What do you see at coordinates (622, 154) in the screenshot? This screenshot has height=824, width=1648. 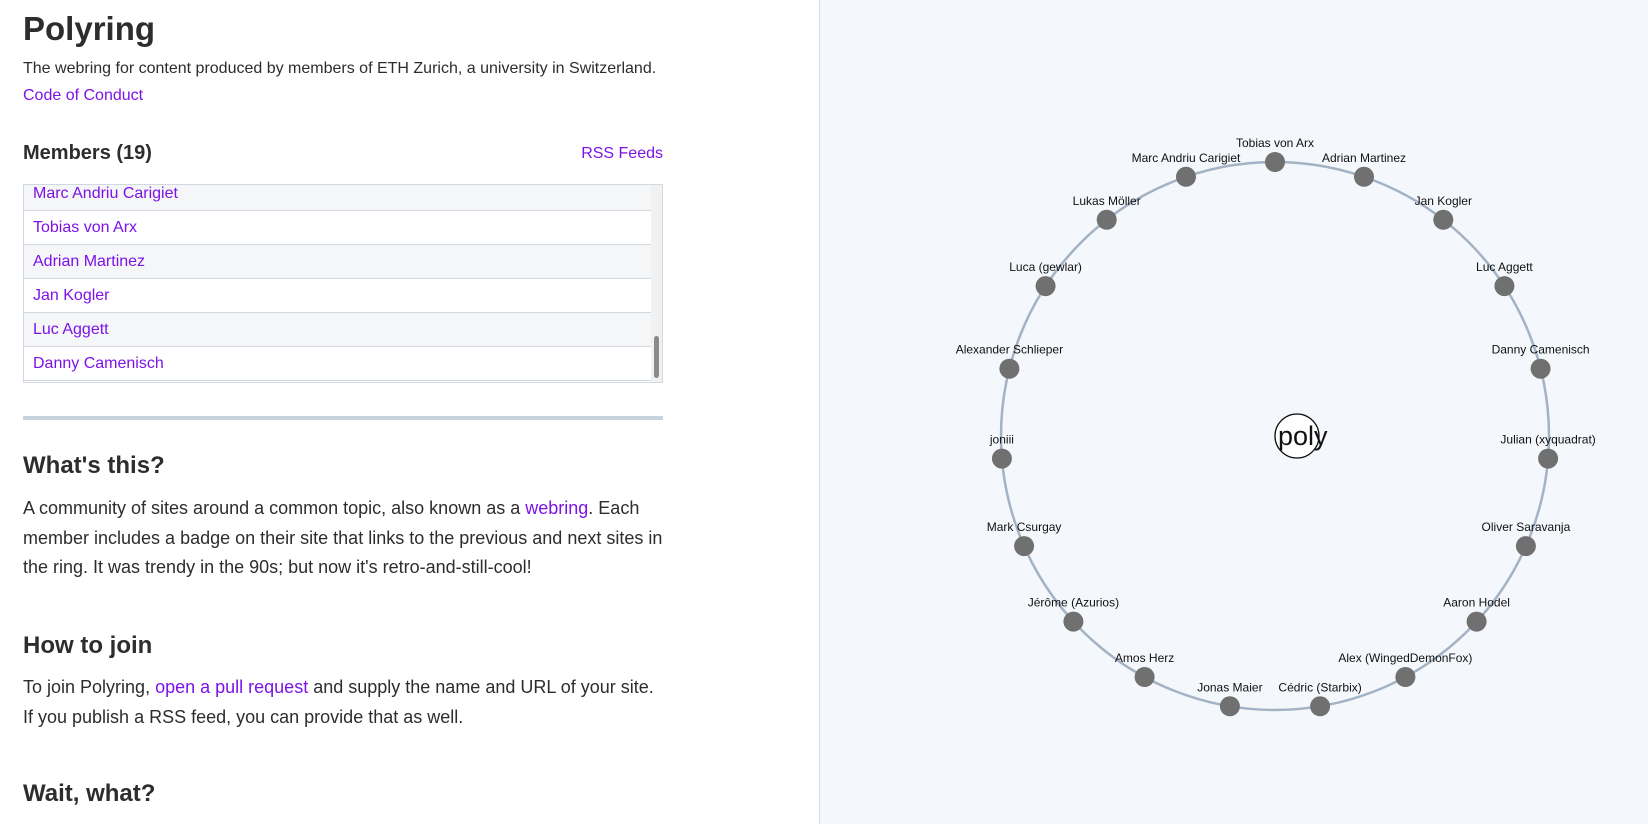 I see `rss-feeds-link: RSS Feeds` at bounding box center [622, 154].